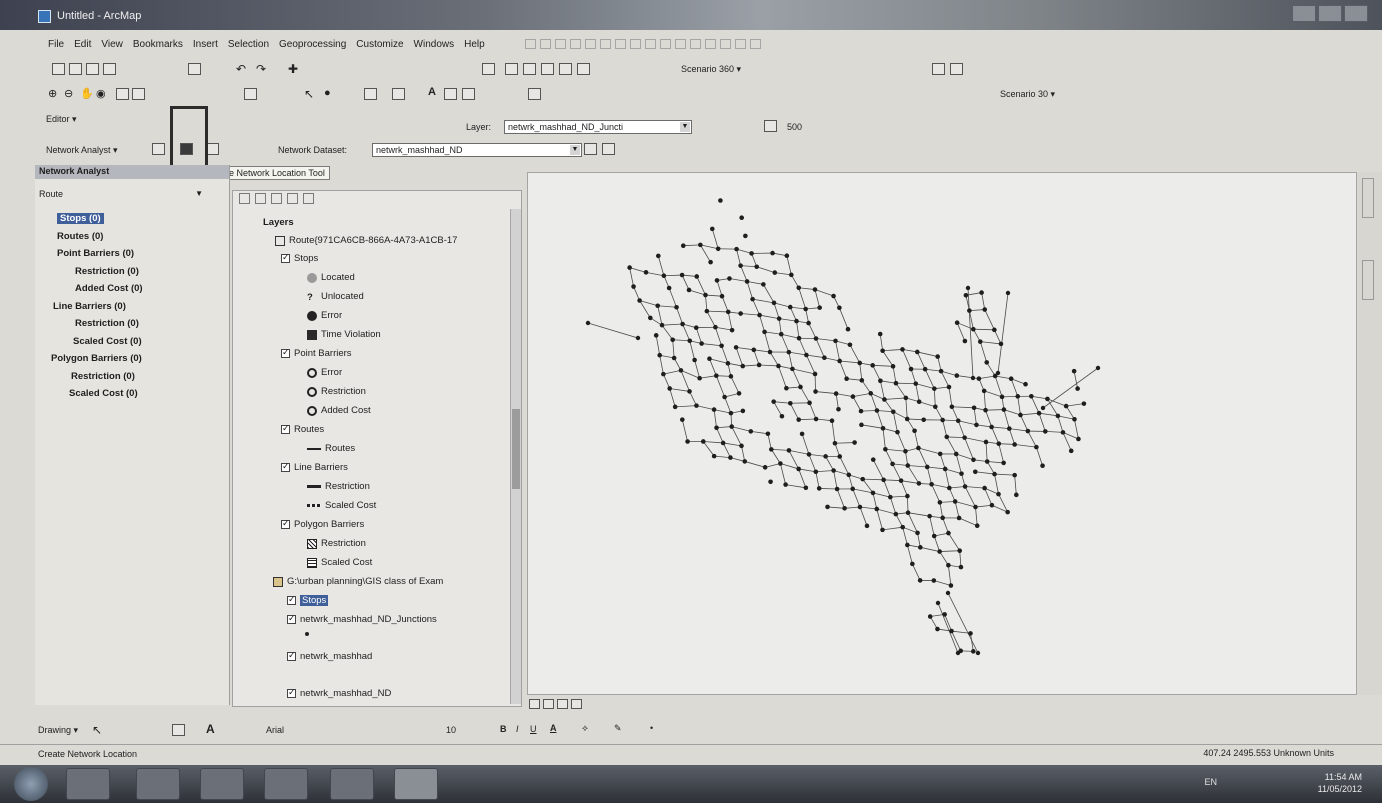  I want to click on polygon-barriers-checkbox, so click(285, 523).